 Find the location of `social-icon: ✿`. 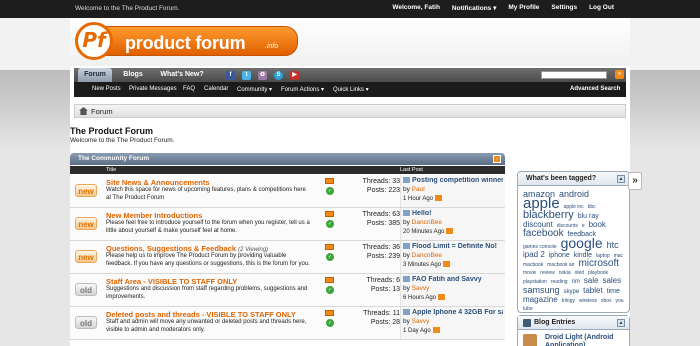

social-icon: ✿ is located at coordinates (262, 75).